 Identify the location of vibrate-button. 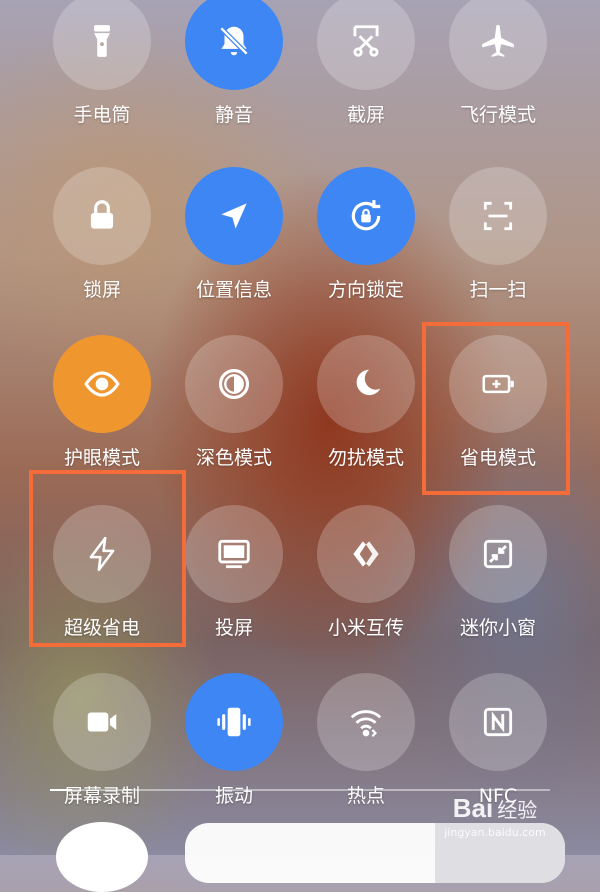
(234, 722).